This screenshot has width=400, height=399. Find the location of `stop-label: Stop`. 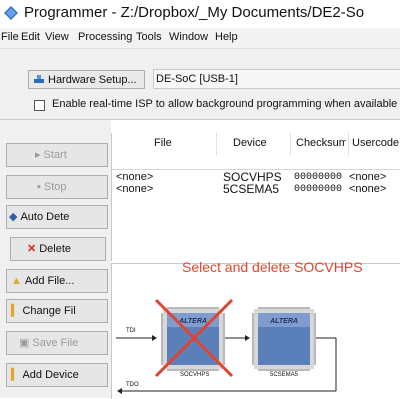

stop-label: Stop is located at coordinates (55, 187).